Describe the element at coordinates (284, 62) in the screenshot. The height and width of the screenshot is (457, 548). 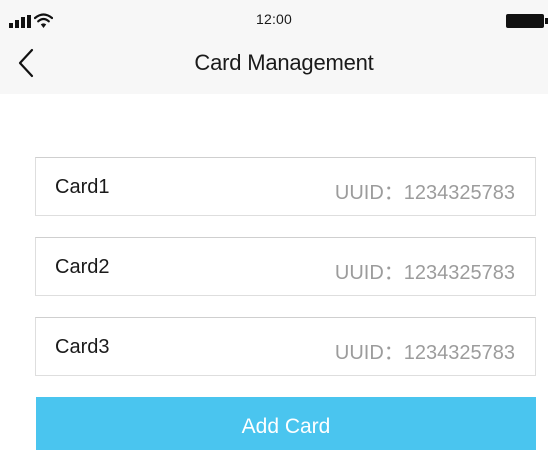
I see `page-title: Card Management` at that location.